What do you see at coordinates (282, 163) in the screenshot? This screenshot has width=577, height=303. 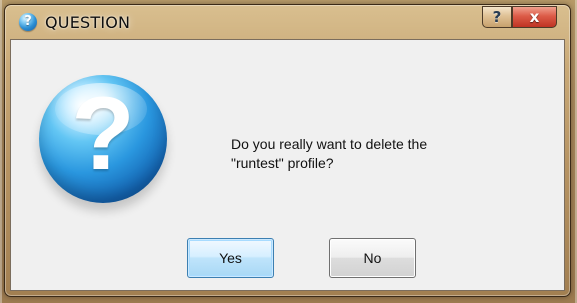 I see `message-line-2: "runtest" profile?` at bounding box center [282, 163].